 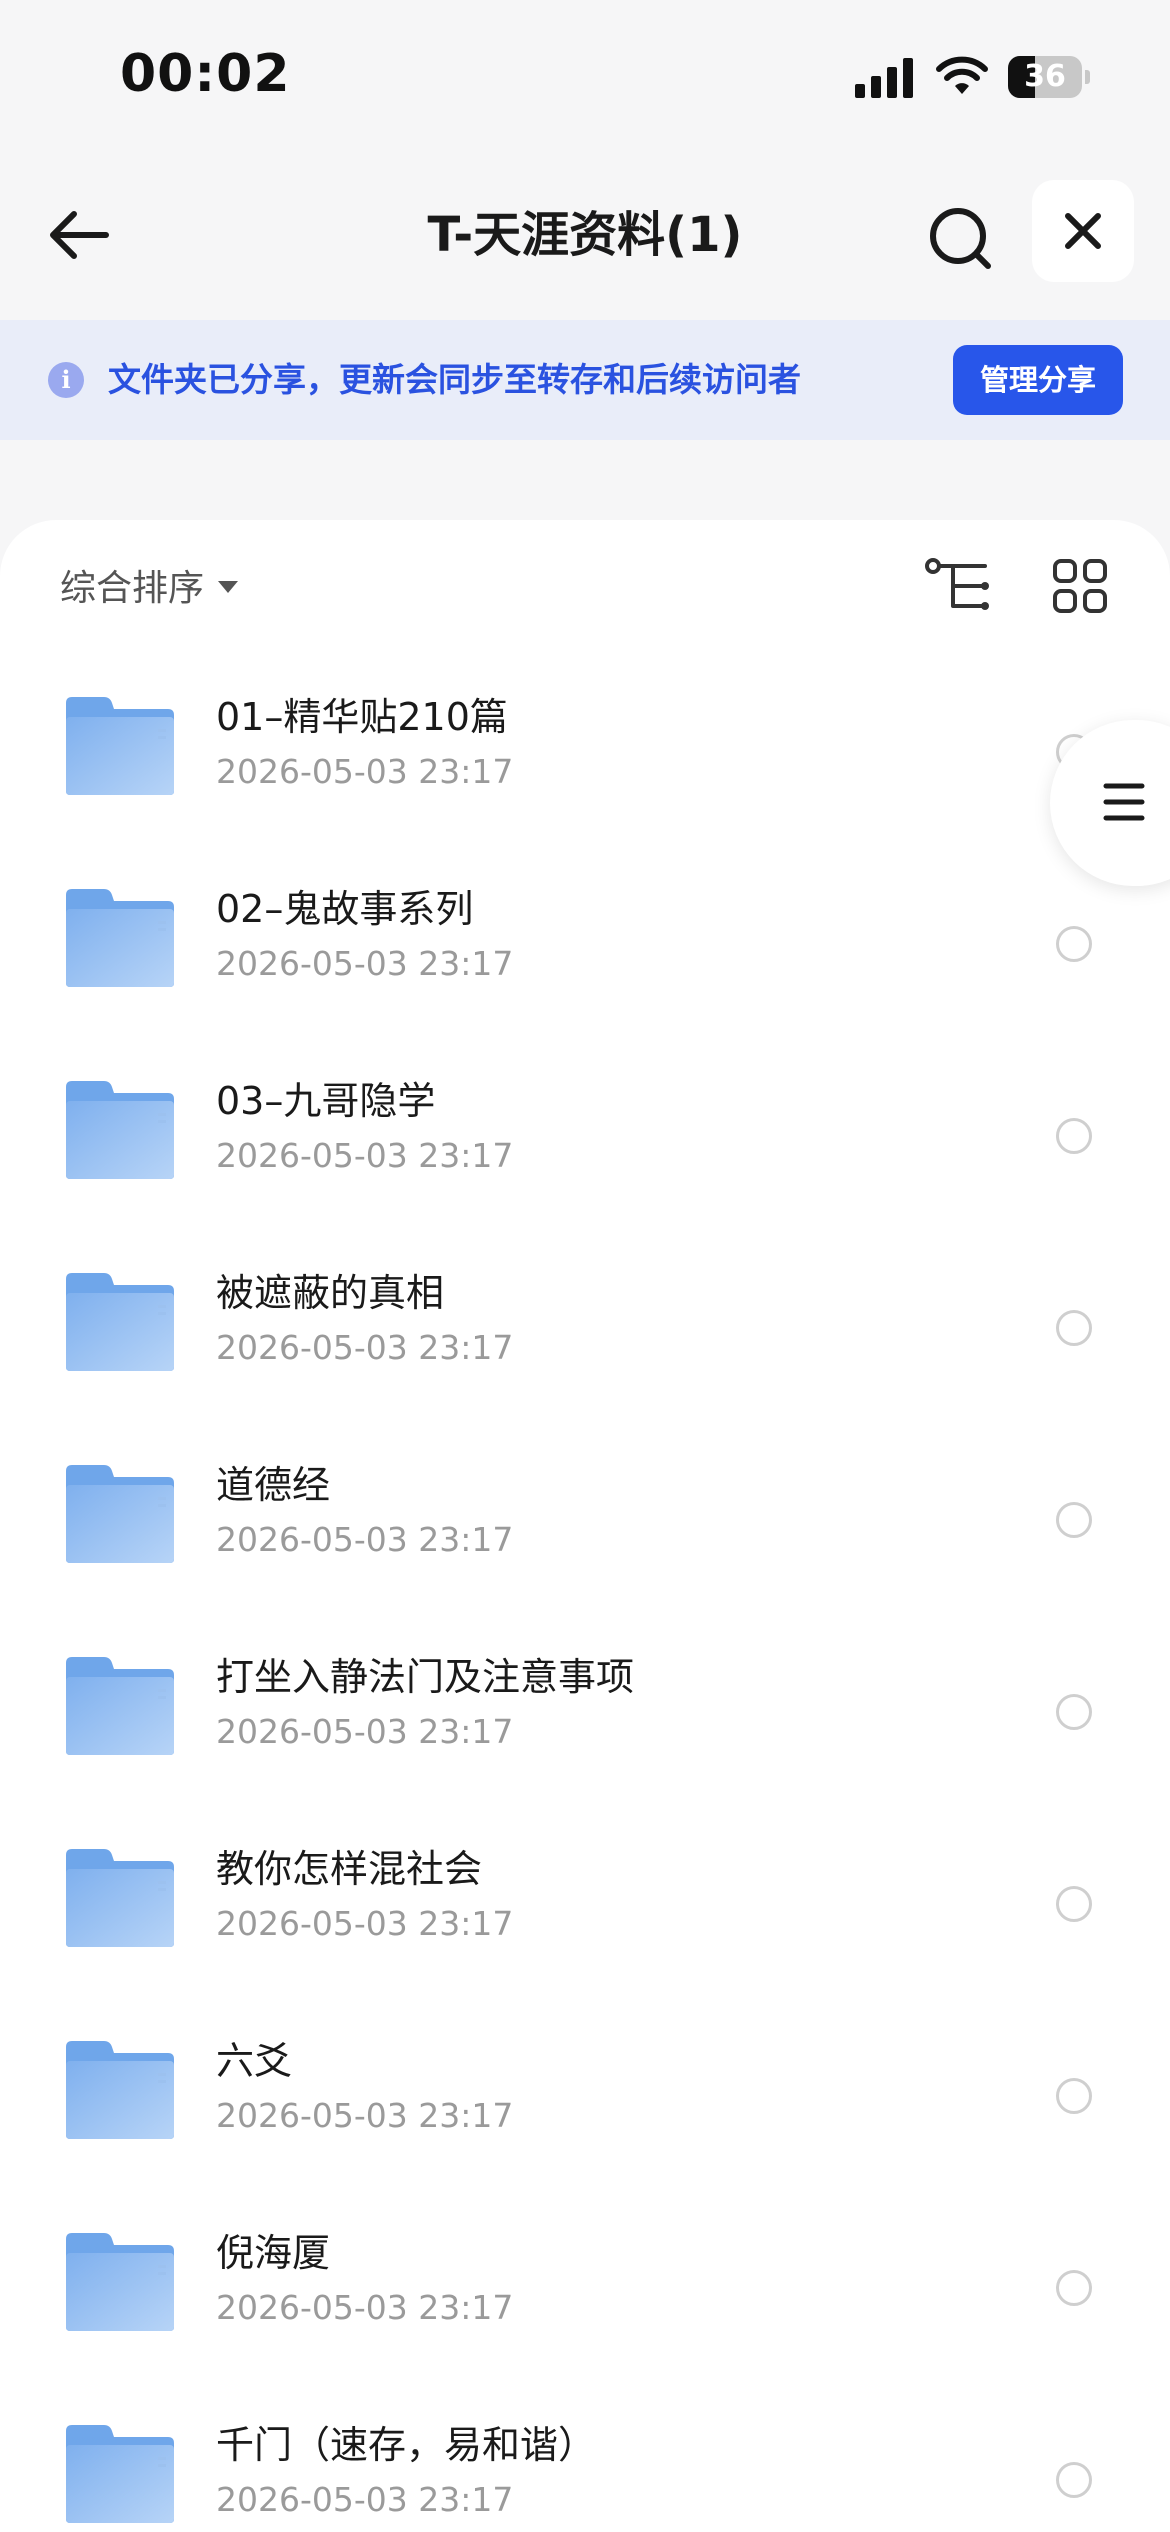 What do you see at coordinates (884, 78) in the screenshot?
I see `cellular-signal-icon` at bounding box center [884, 78].